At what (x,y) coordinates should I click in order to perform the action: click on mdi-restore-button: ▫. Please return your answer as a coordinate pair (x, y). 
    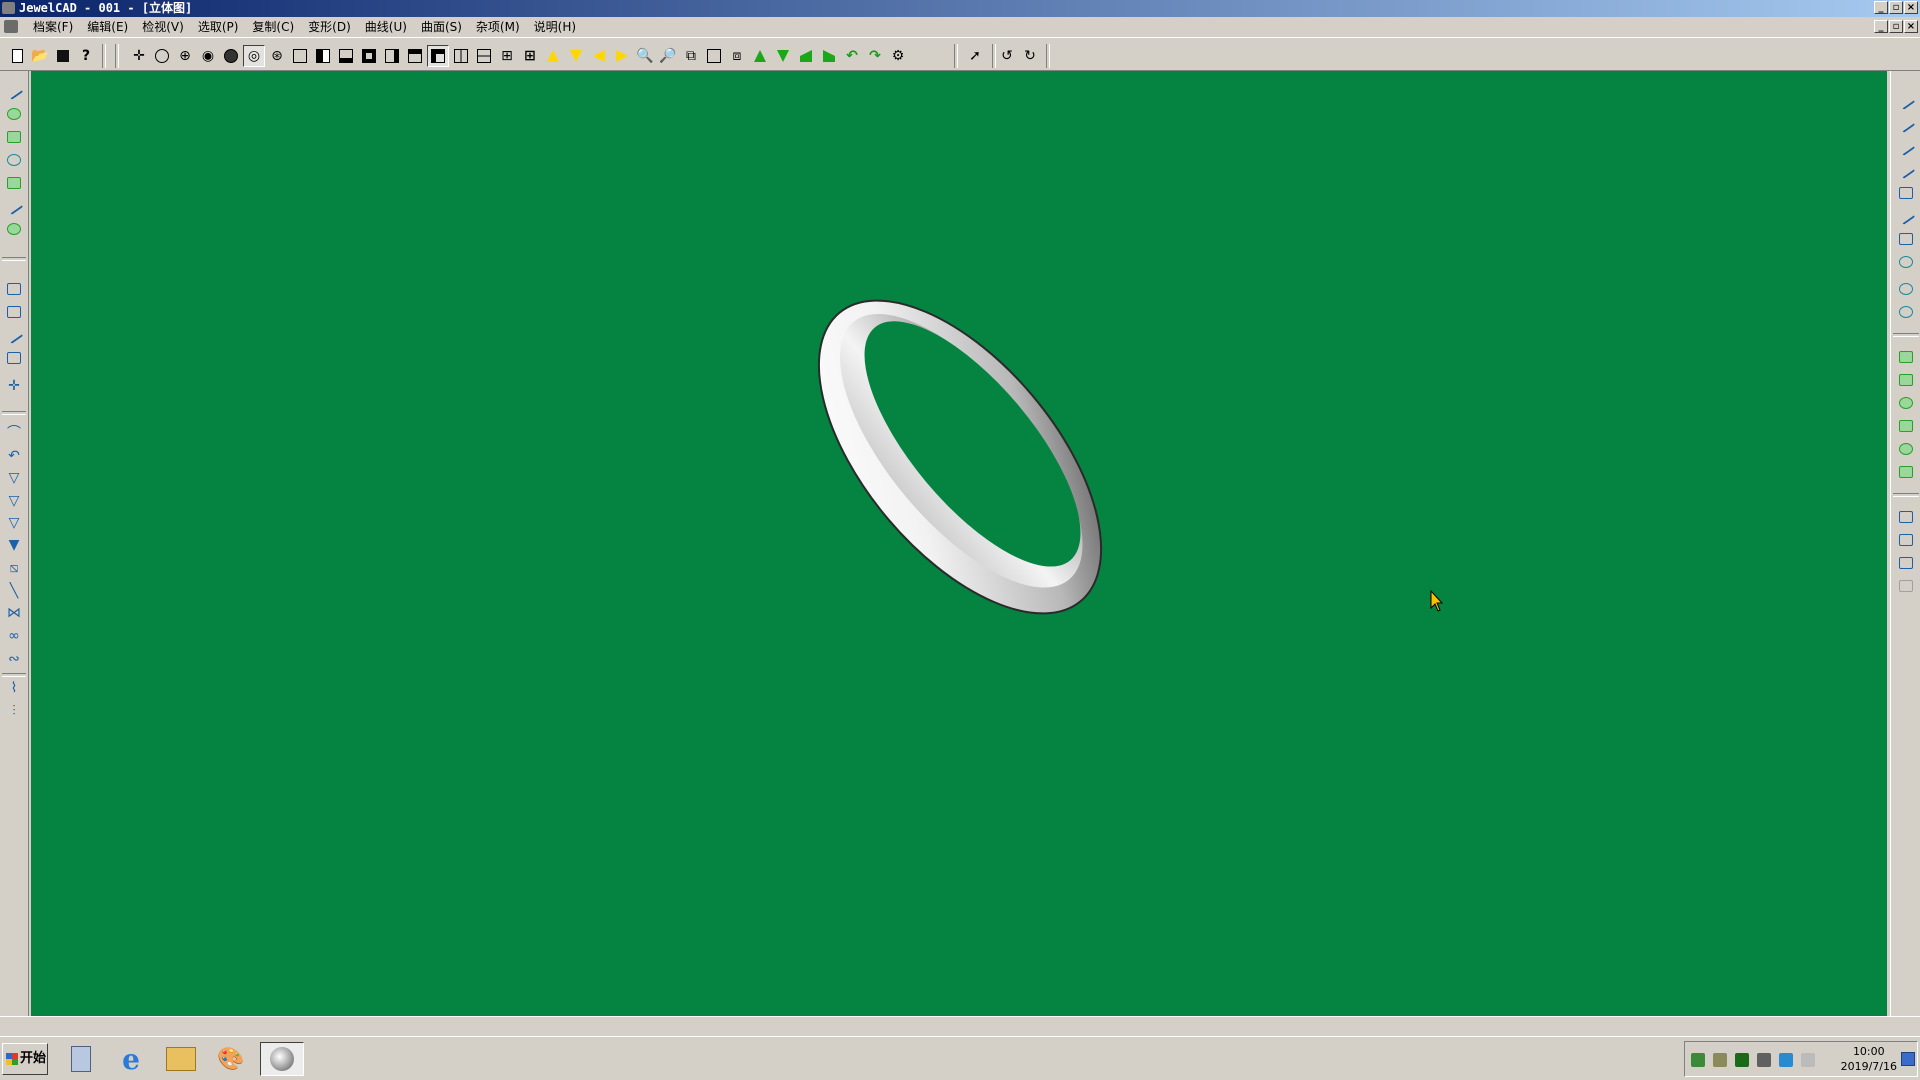
    Looking at the image, I should click on (1896, 26).